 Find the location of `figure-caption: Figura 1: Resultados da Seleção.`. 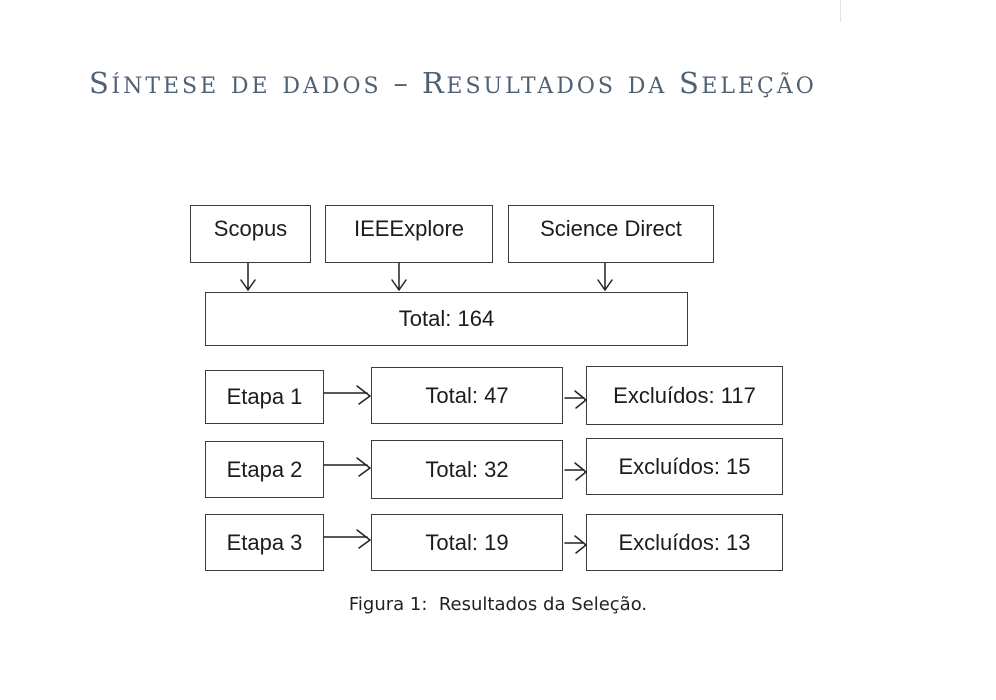

figure-caption: Figura 1: Resultados da Seleção. is located at coordinates (498, 604).